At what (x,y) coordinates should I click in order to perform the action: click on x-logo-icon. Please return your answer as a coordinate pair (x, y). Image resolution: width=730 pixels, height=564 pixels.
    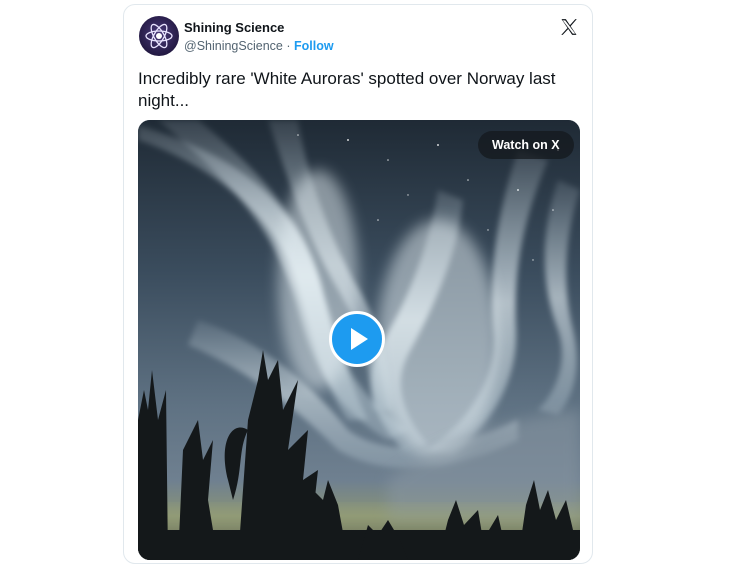
    Looking at the image, I should click on (569, 27).